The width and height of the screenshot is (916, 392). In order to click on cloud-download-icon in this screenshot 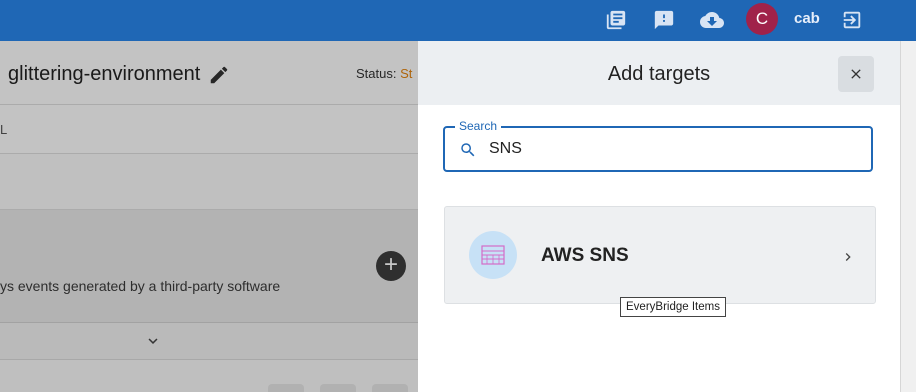, I will do `click(712, 20)`.